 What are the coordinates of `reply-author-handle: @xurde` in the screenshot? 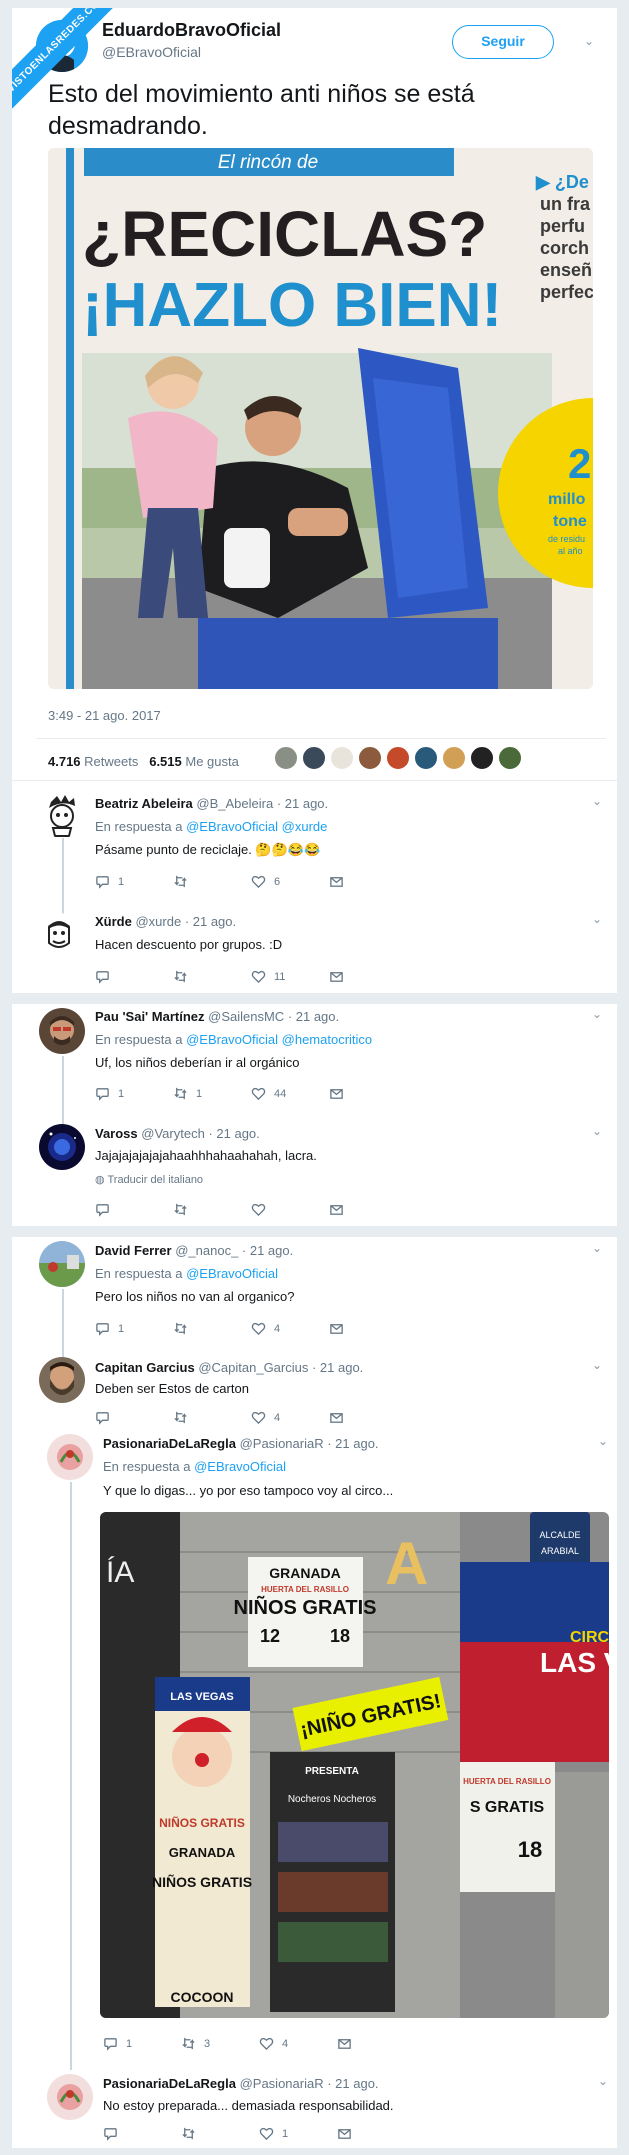 It's located at (158, 921).